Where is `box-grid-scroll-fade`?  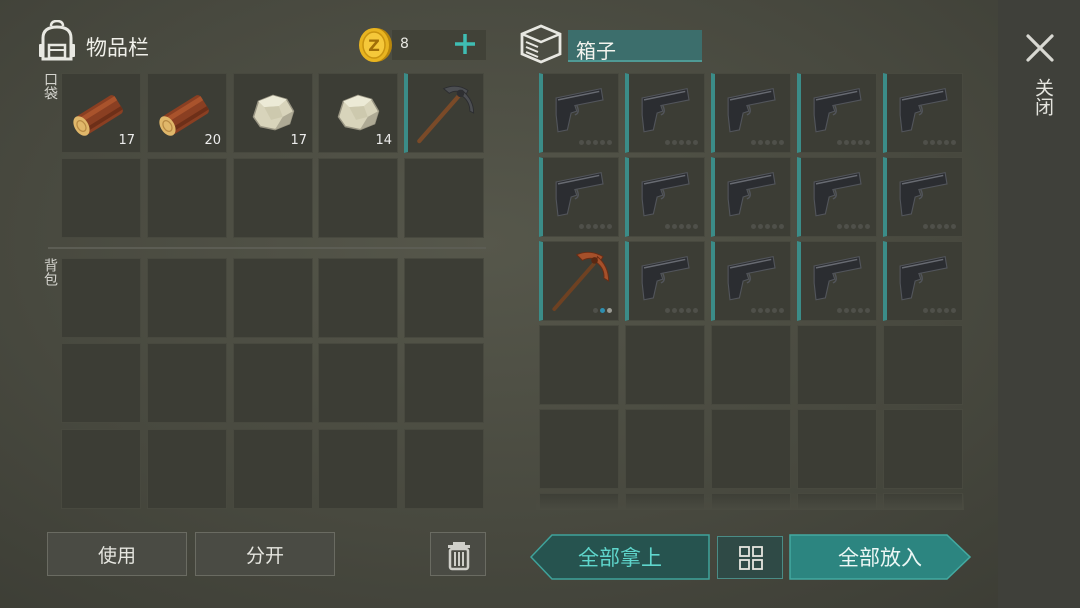 box-grid-scroll-fade is located at coordinates (750, 501).